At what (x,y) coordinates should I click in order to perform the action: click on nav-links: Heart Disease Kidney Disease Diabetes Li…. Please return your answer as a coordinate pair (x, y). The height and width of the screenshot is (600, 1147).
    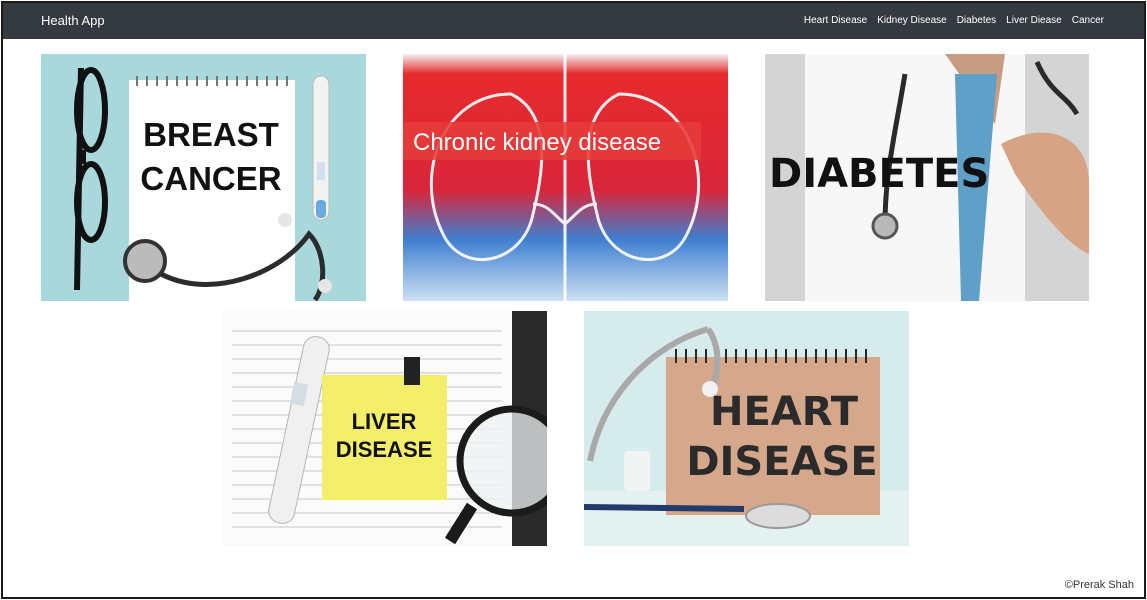
    Looking at the image, I should click on (954, 20).